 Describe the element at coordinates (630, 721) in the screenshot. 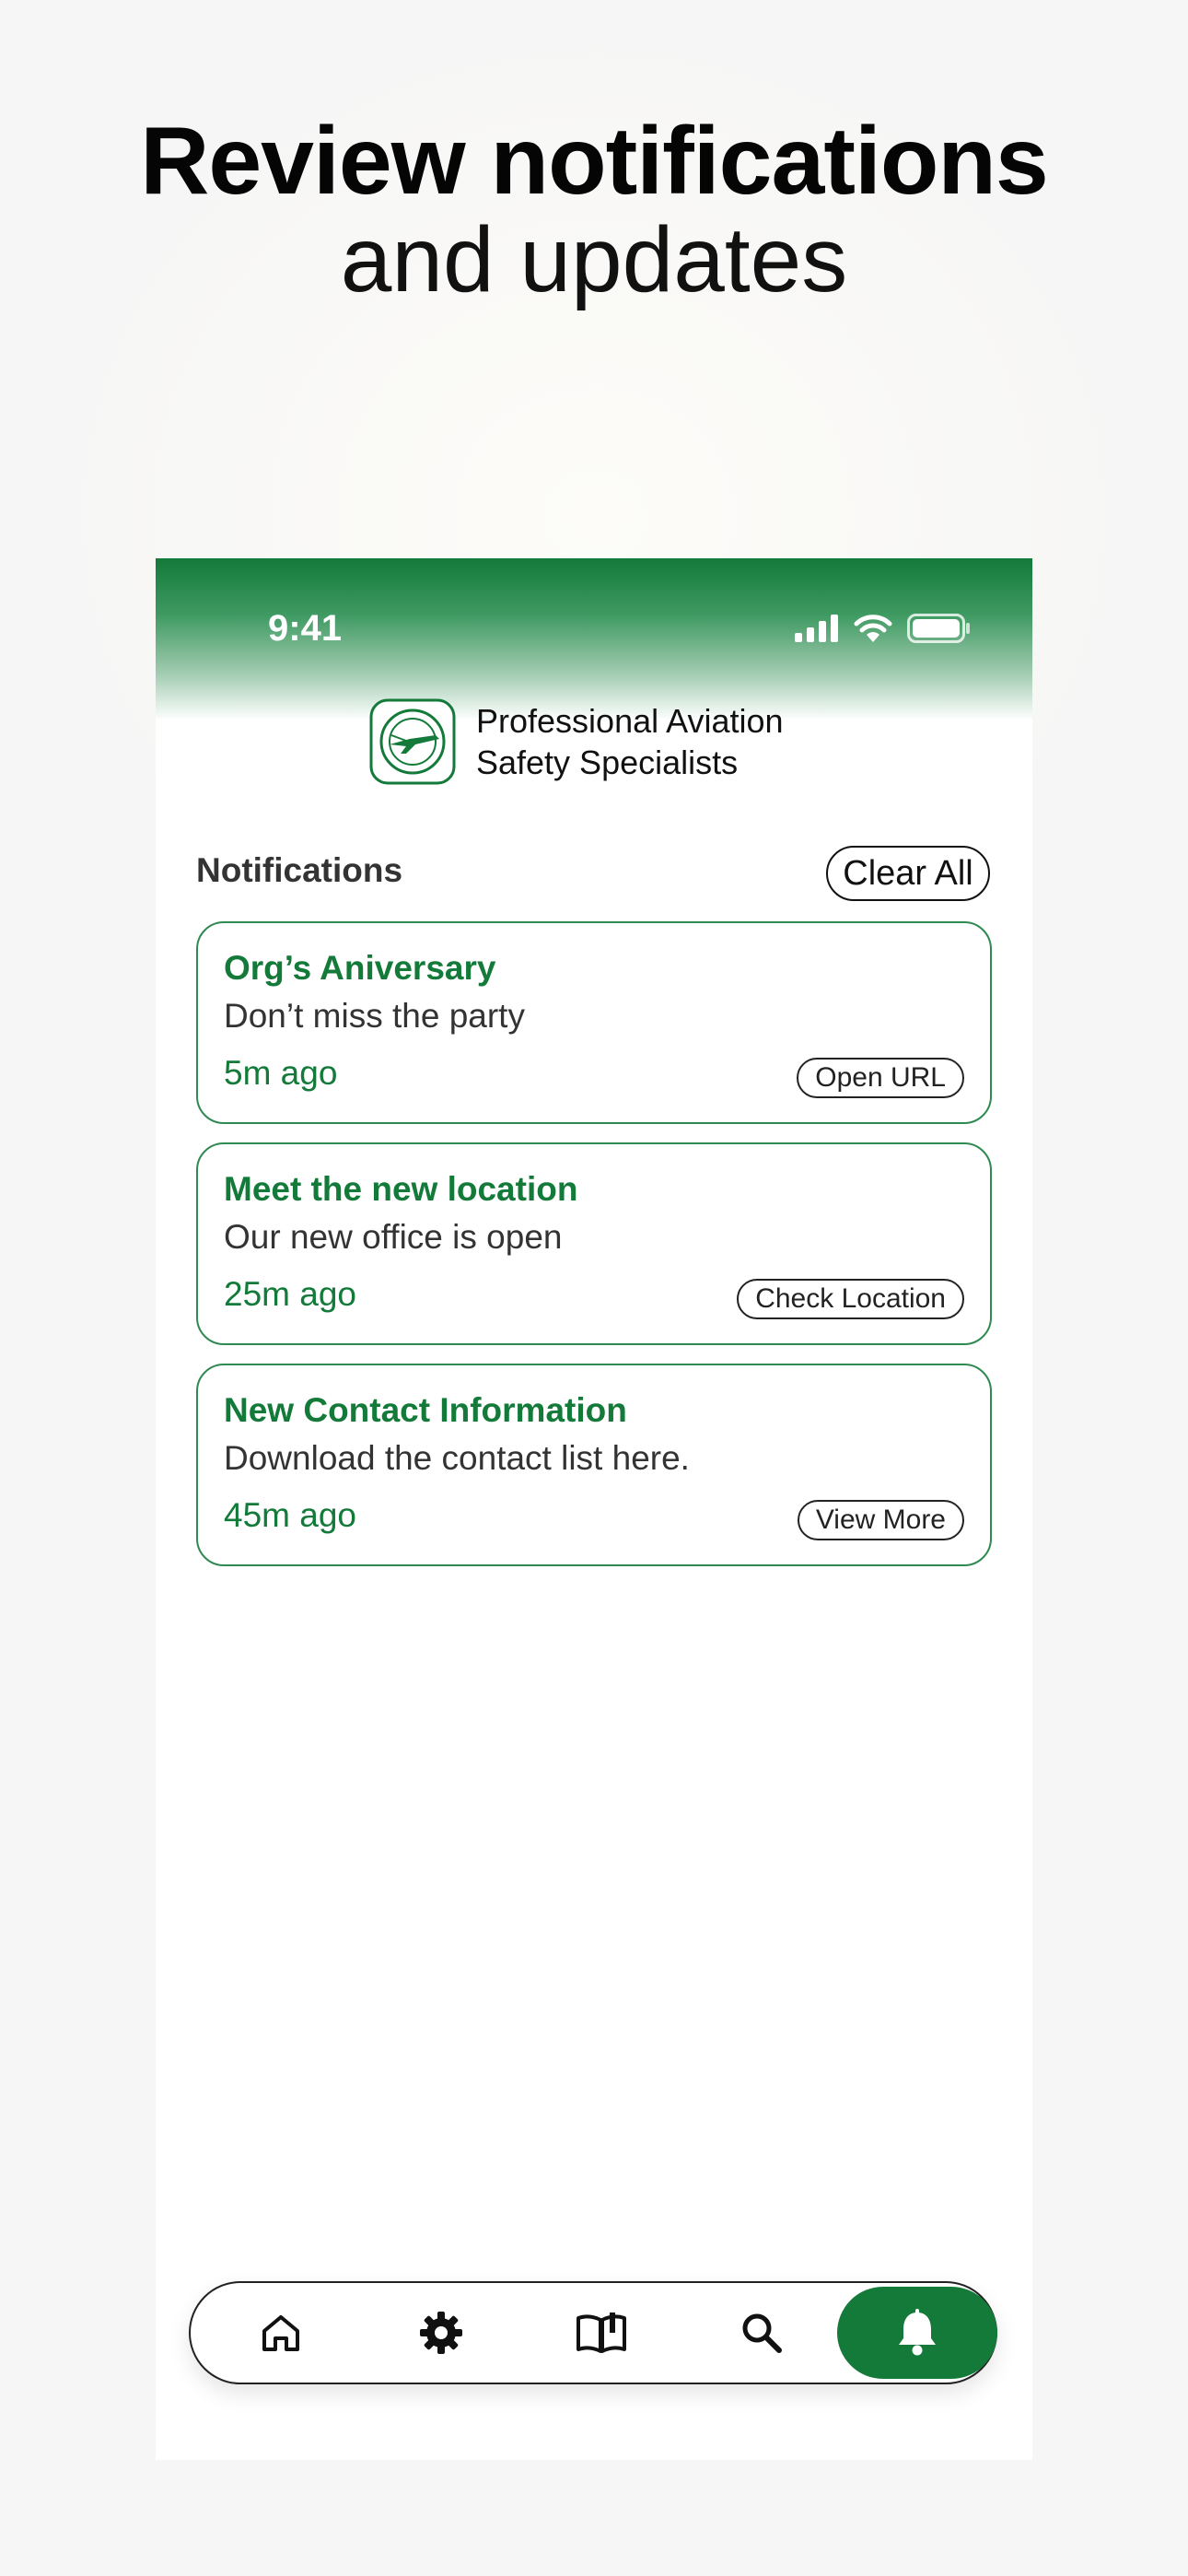

I see `org-name-line1: Professional Aviation` at that location.